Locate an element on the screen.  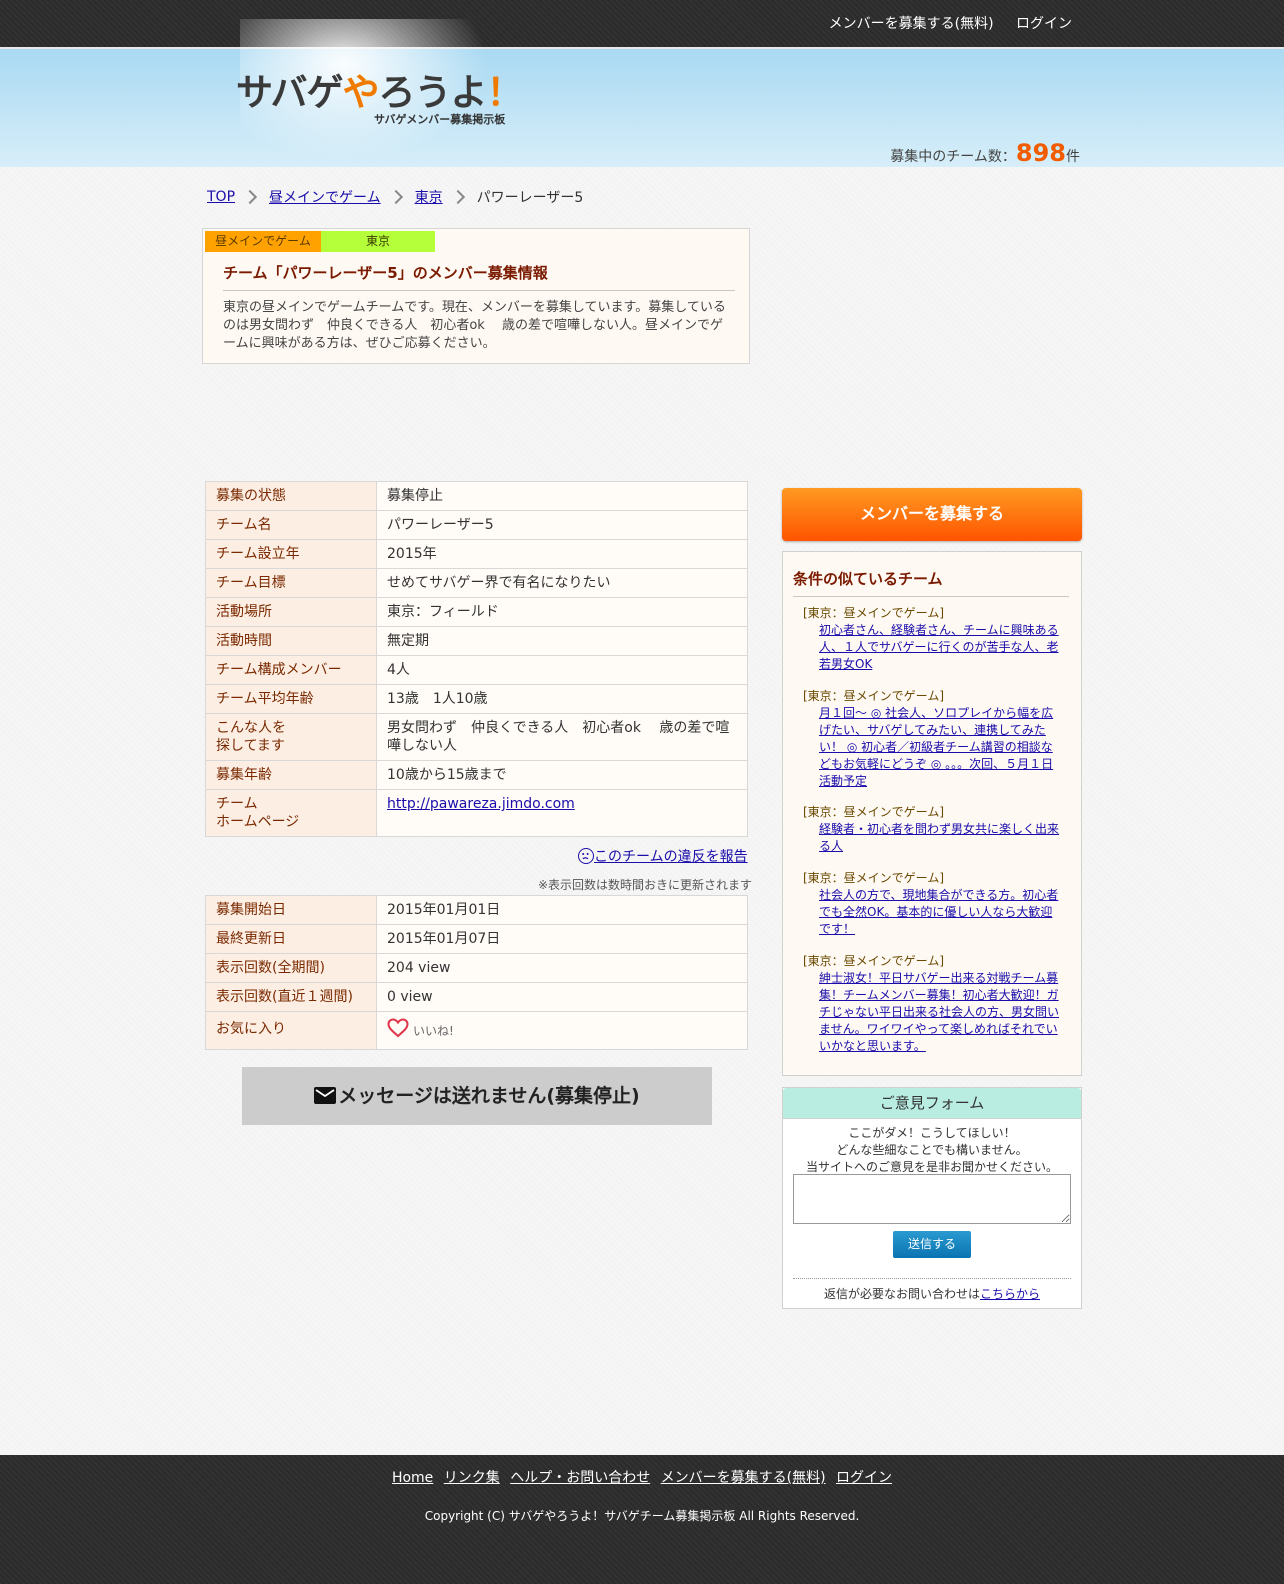
detail-label: チーム ホームページ is located at coordinates (291, 813).